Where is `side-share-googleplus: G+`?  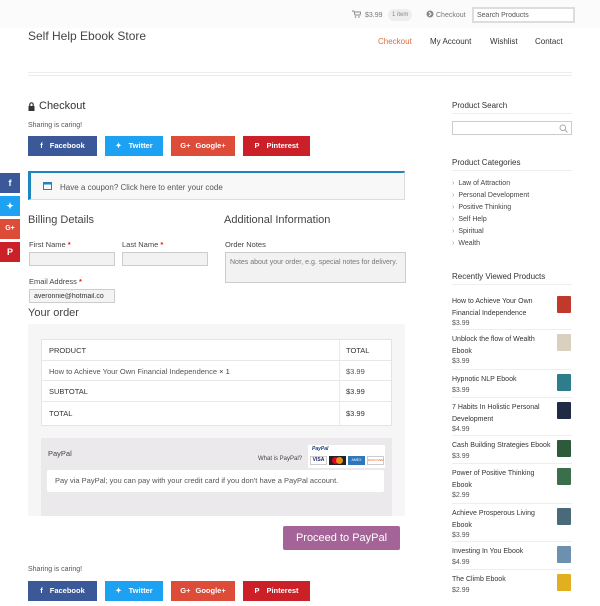 side-share-googleplus: G+ is located at coordinates (10, 229).